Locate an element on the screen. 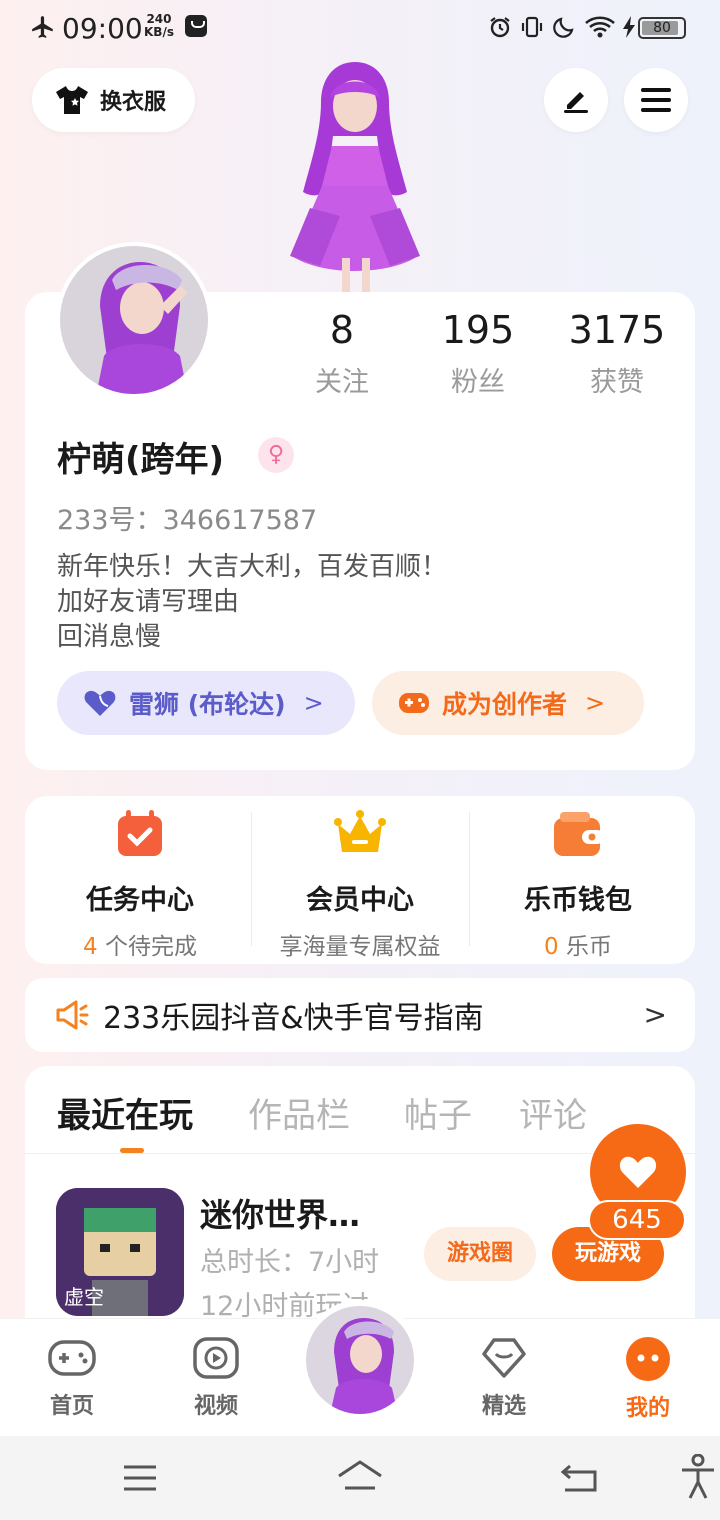  nav-mine: 我的 is located at coordinates (648, 1379).